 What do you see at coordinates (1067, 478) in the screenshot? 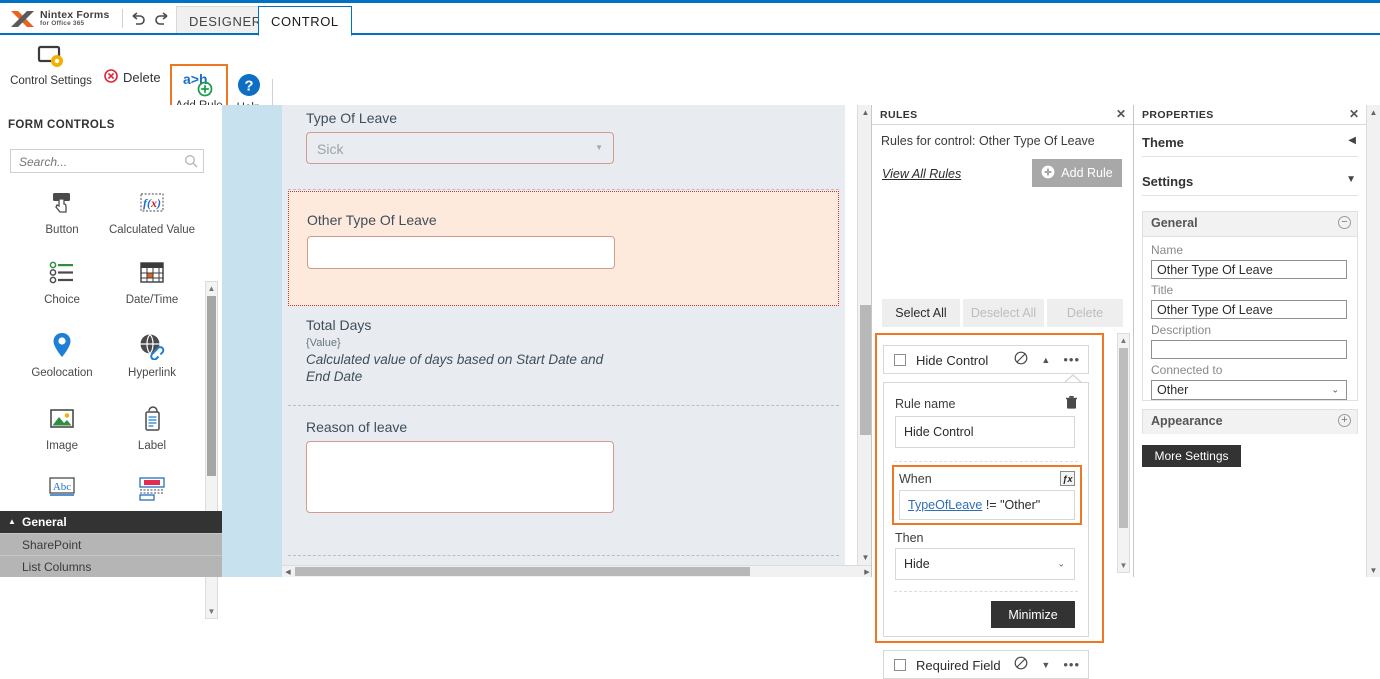
I see `formula-icon: ƒx` at bounding box center [1067, 478].